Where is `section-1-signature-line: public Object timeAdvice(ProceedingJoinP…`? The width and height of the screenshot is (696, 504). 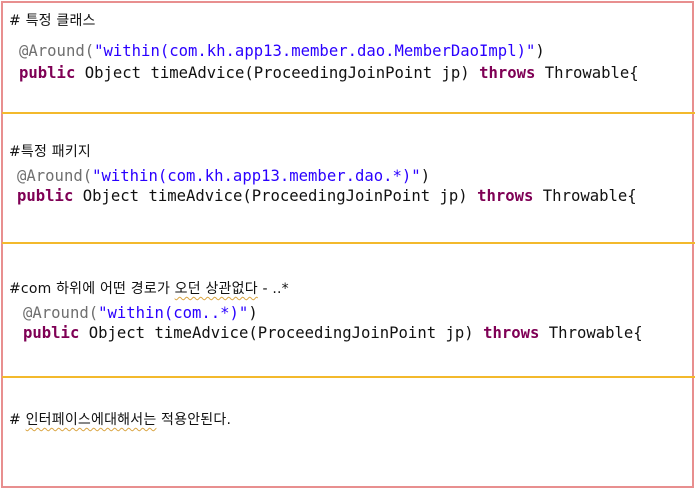
section-1-signature-line: public Object timeAdvice(ProceedingJoinP… is located at coordinates (329, 73).